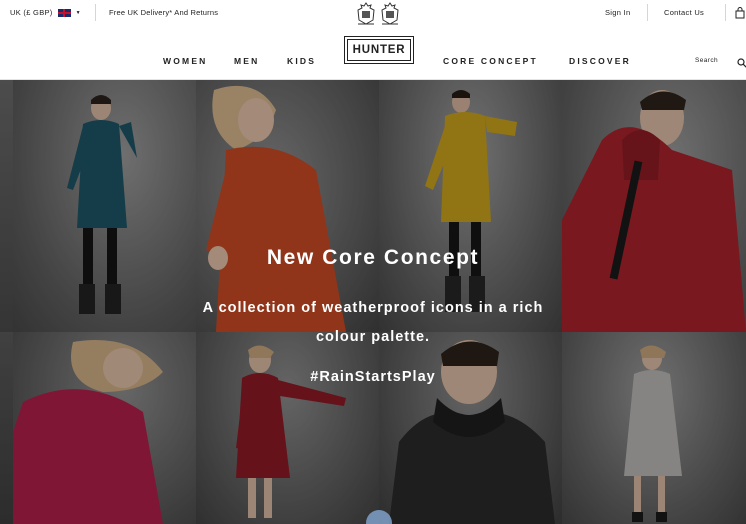 The height and width of the screenshot is (524, 746). What do you see at coordinates (185, 61) in the screenshot?
I see `nav-item-women: WOMEN` at bounding box center [185, 61].